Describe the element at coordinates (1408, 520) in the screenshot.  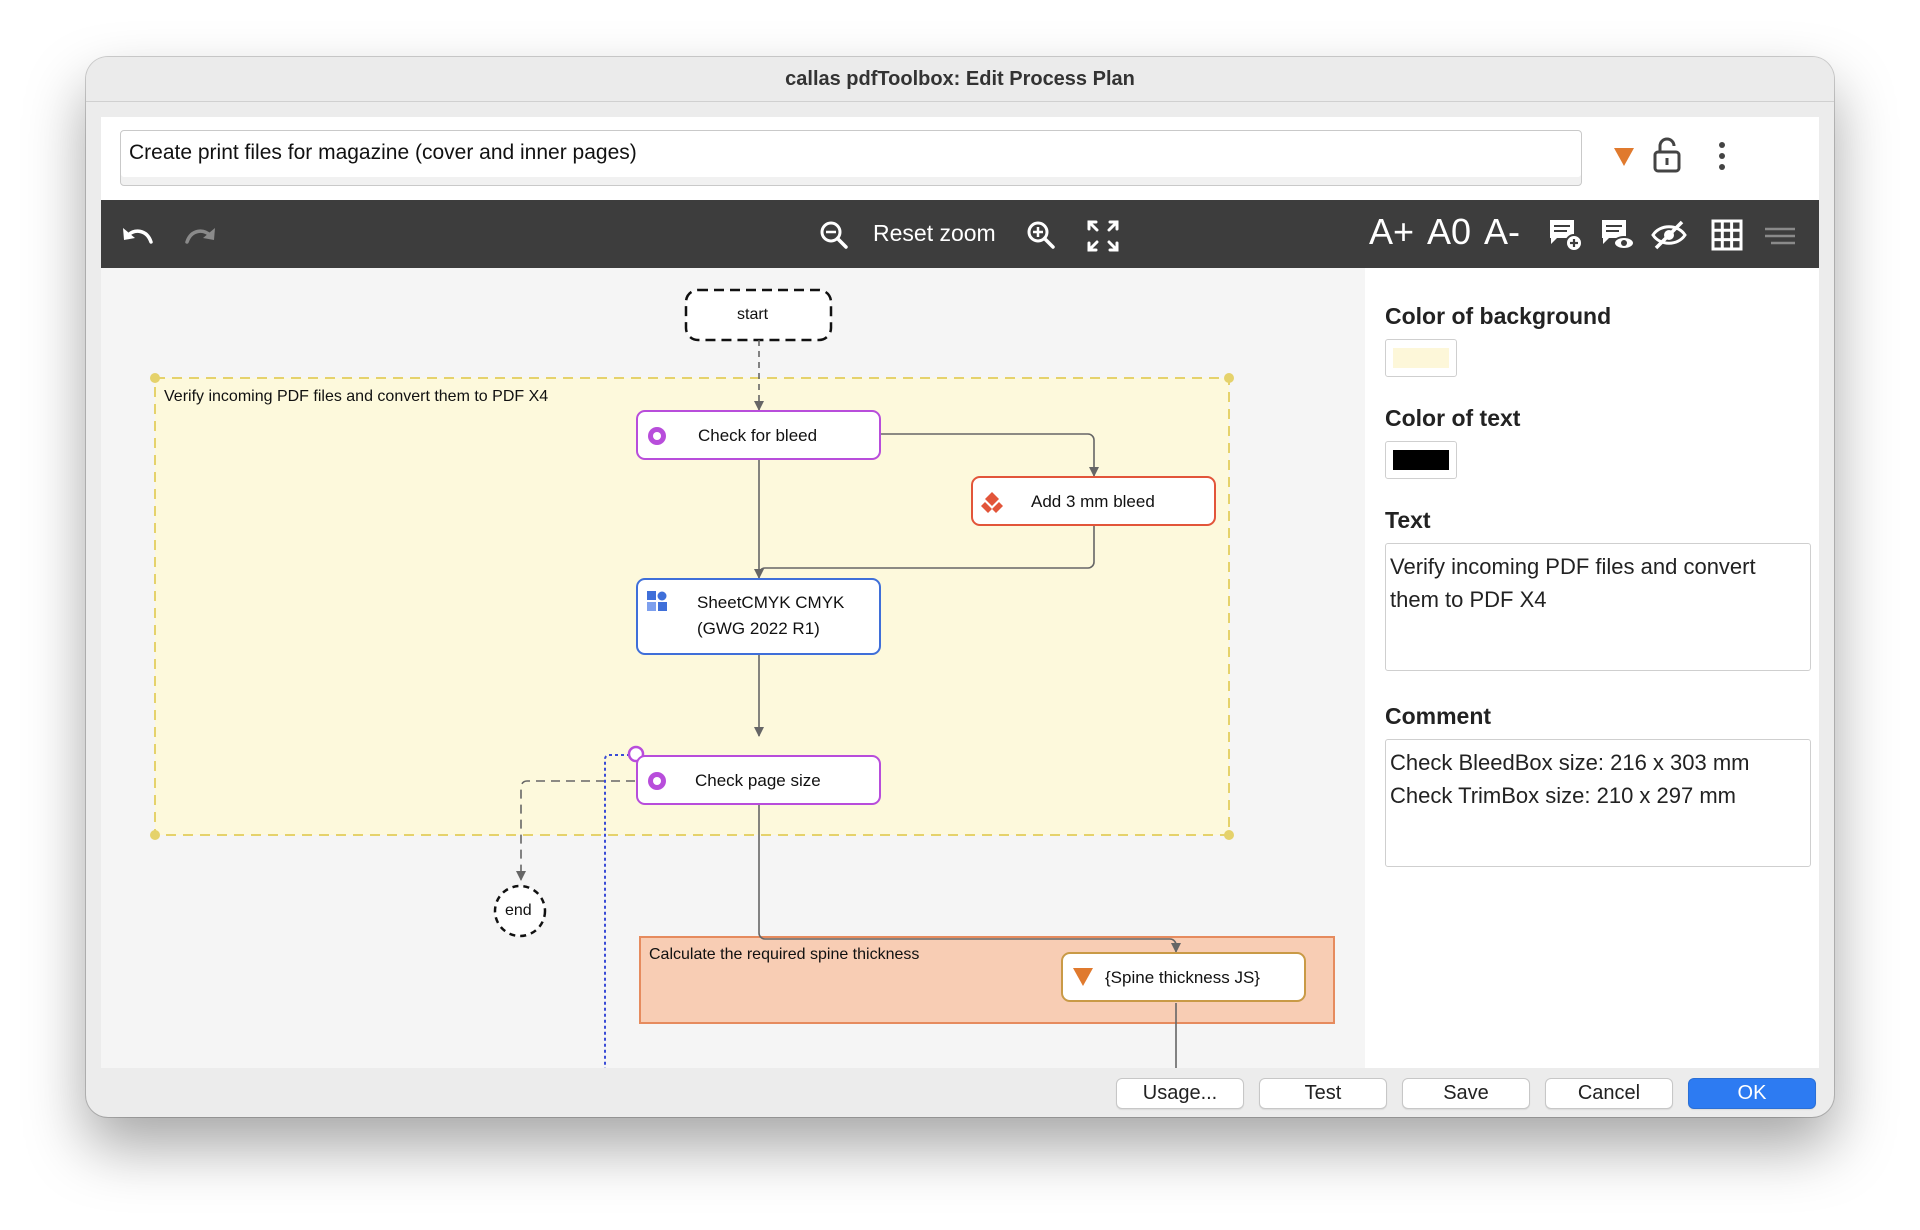
I see `text-label: Text` at that location.